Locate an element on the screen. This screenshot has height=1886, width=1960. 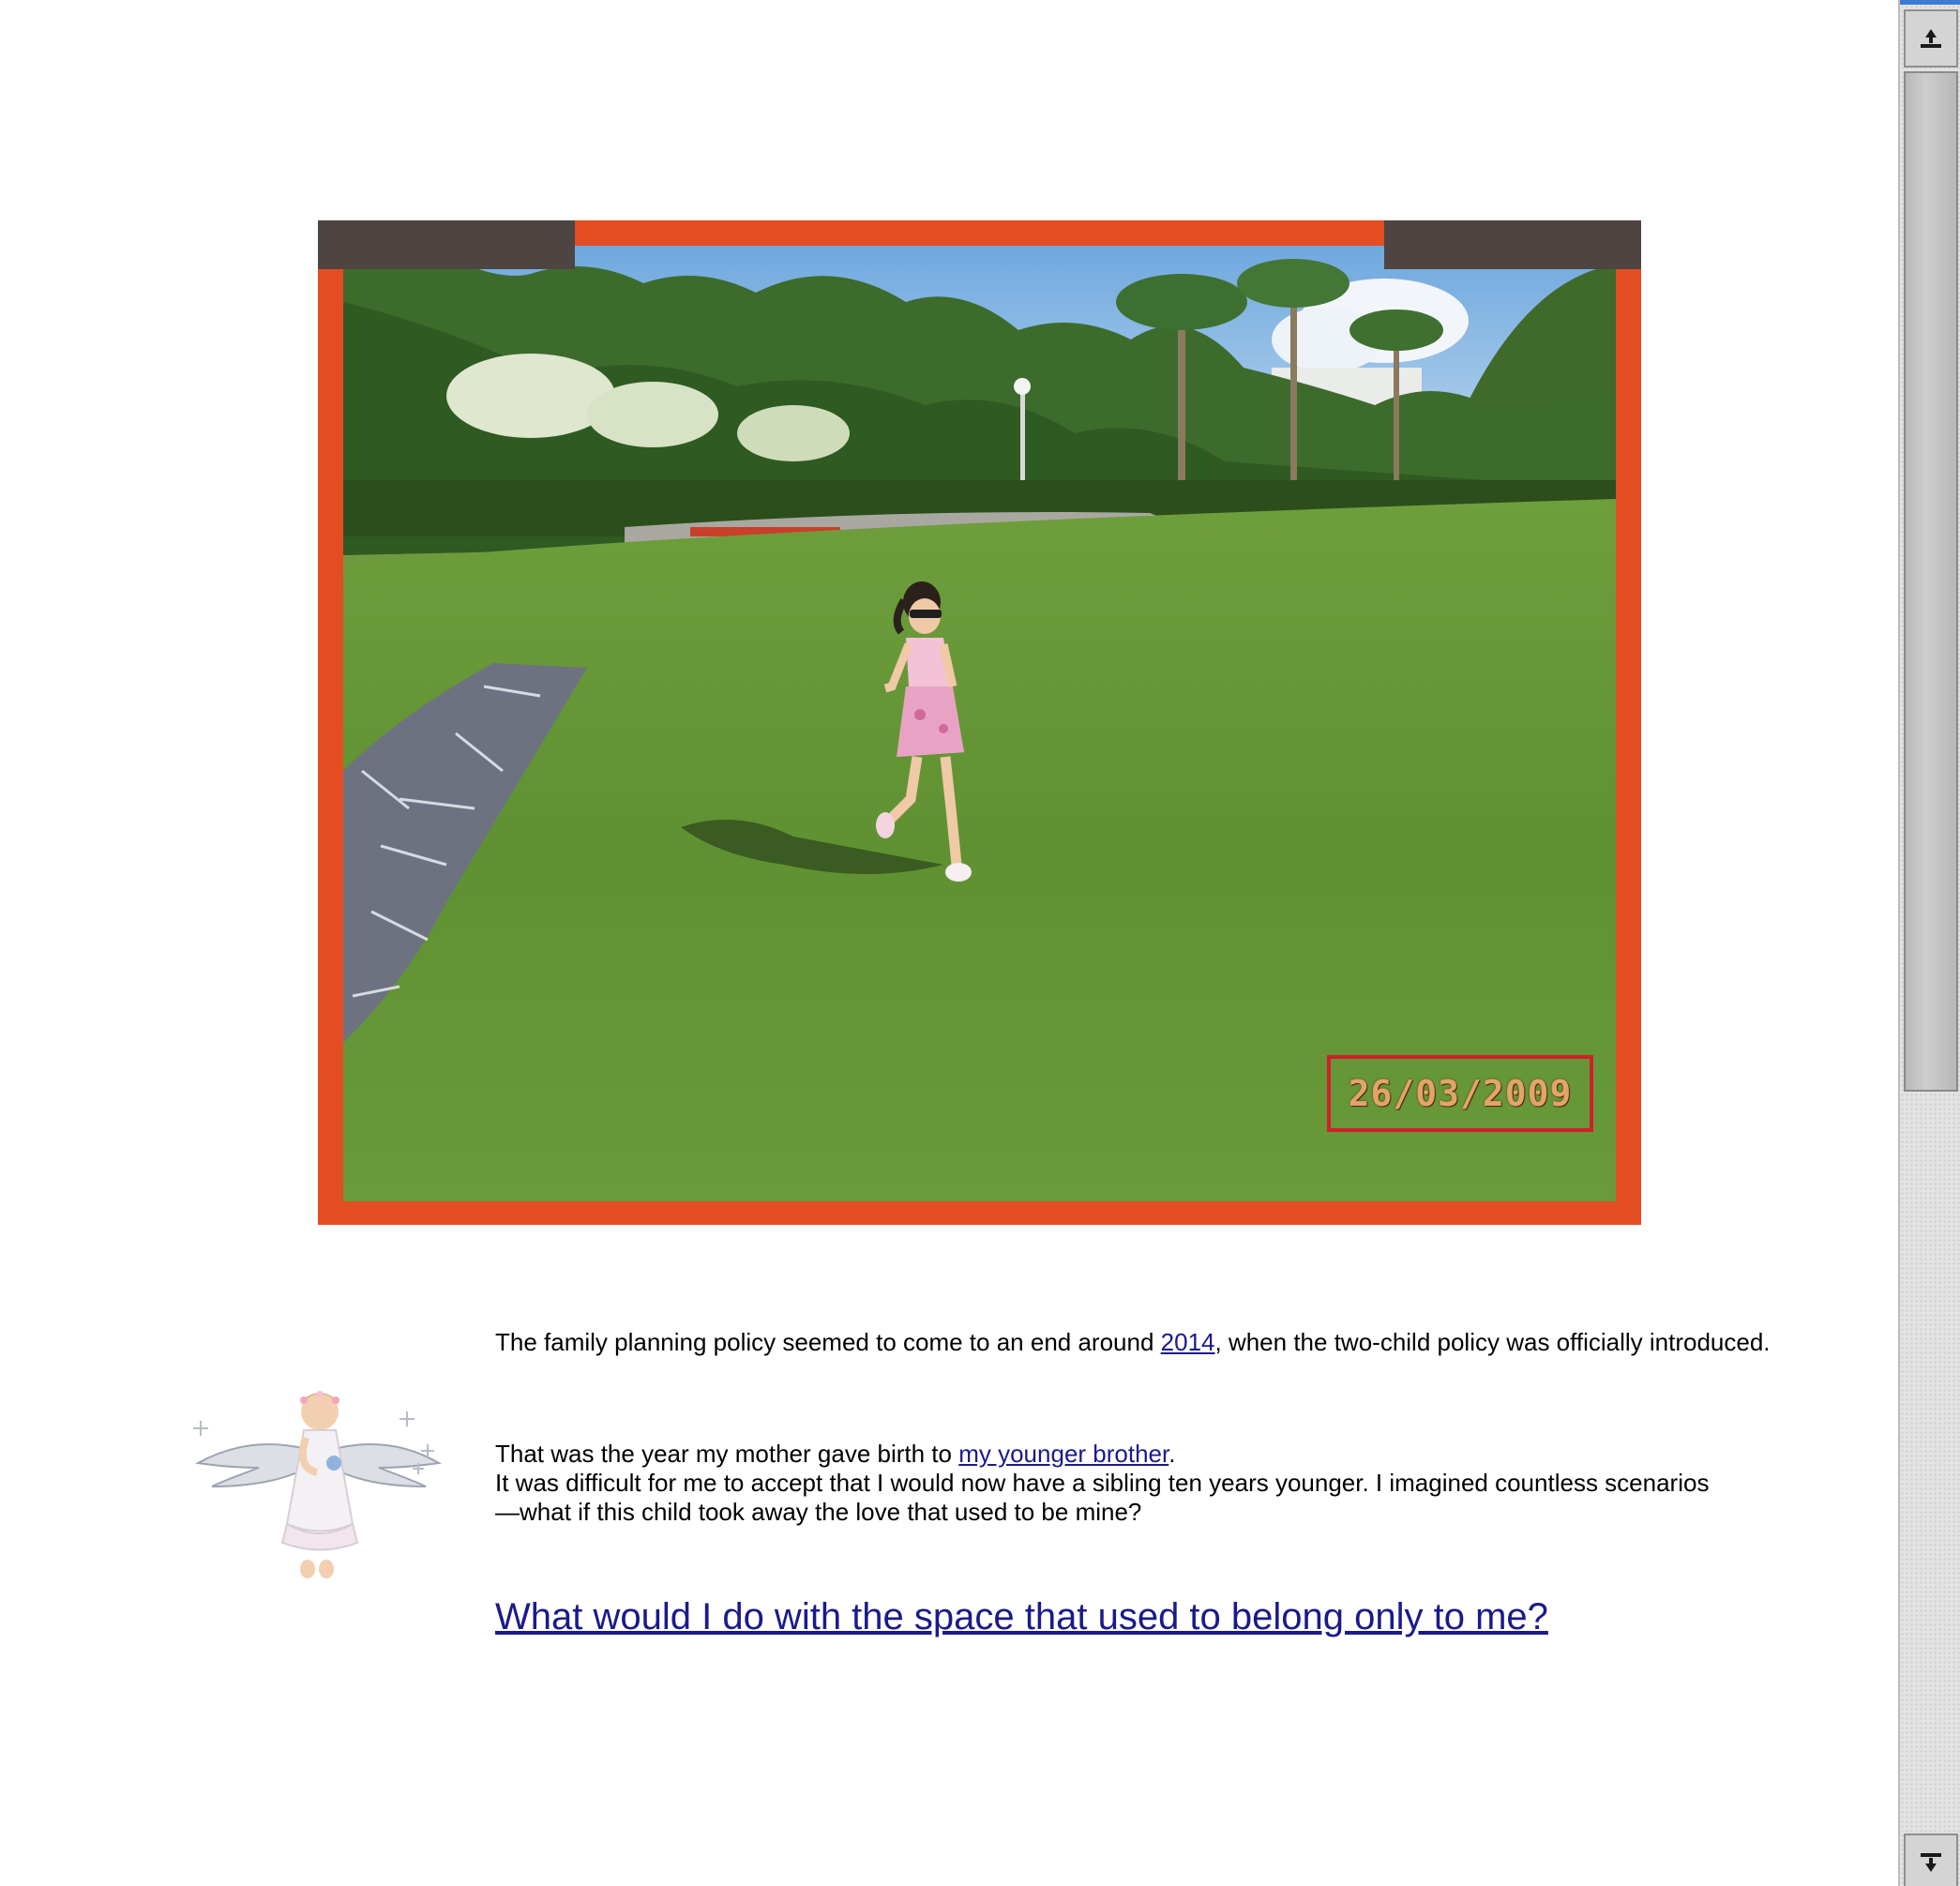
para2-text-after: . is located at coordinates (1172, 1454).